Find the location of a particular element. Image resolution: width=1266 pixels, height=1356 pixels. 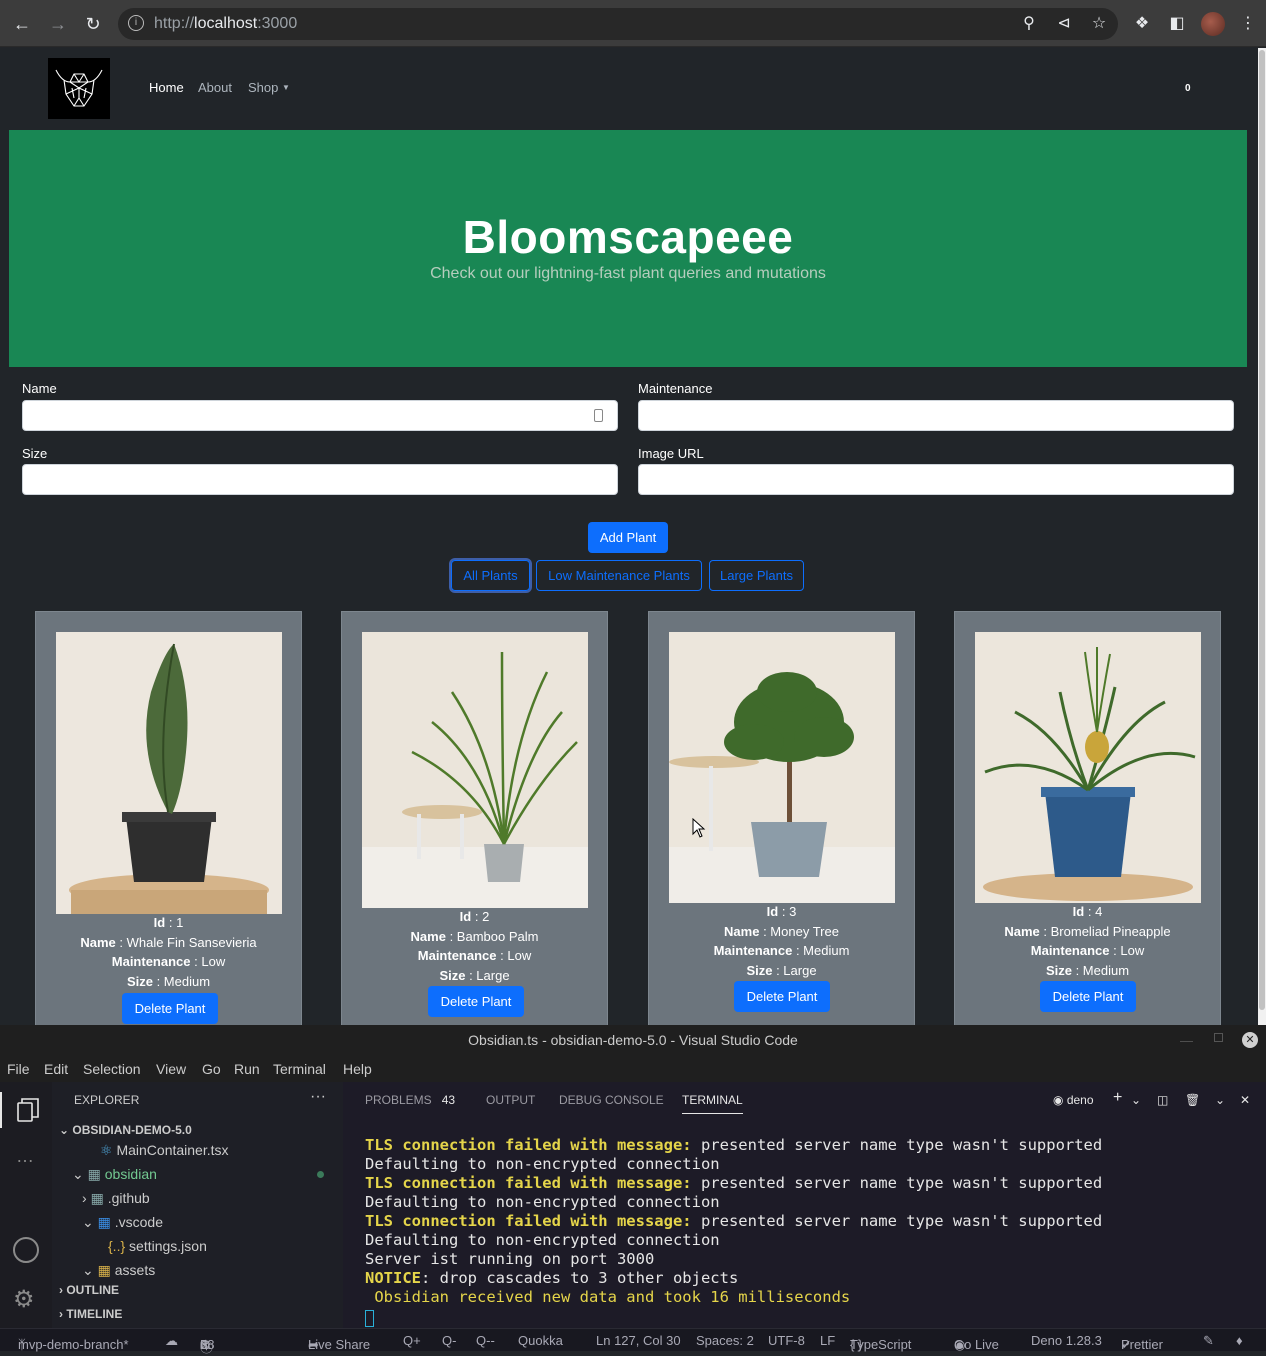

cart-count: 0 is located at coordinates (1188, 88).